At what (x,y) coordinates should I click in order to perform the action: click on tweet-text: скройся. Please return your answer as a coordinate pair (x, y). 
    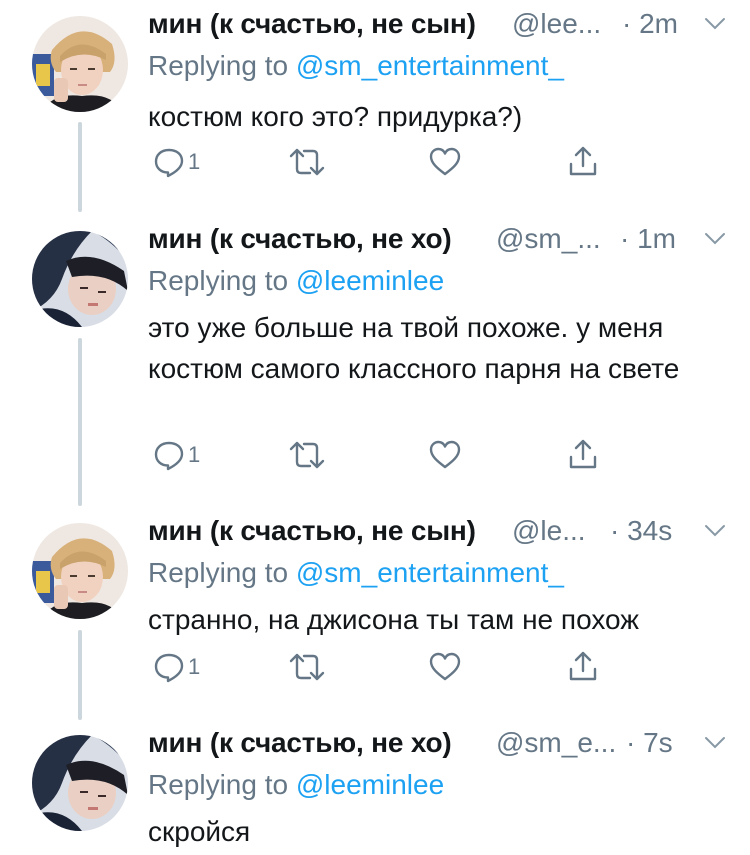
    Looking at the image, I should click on (199, 831).